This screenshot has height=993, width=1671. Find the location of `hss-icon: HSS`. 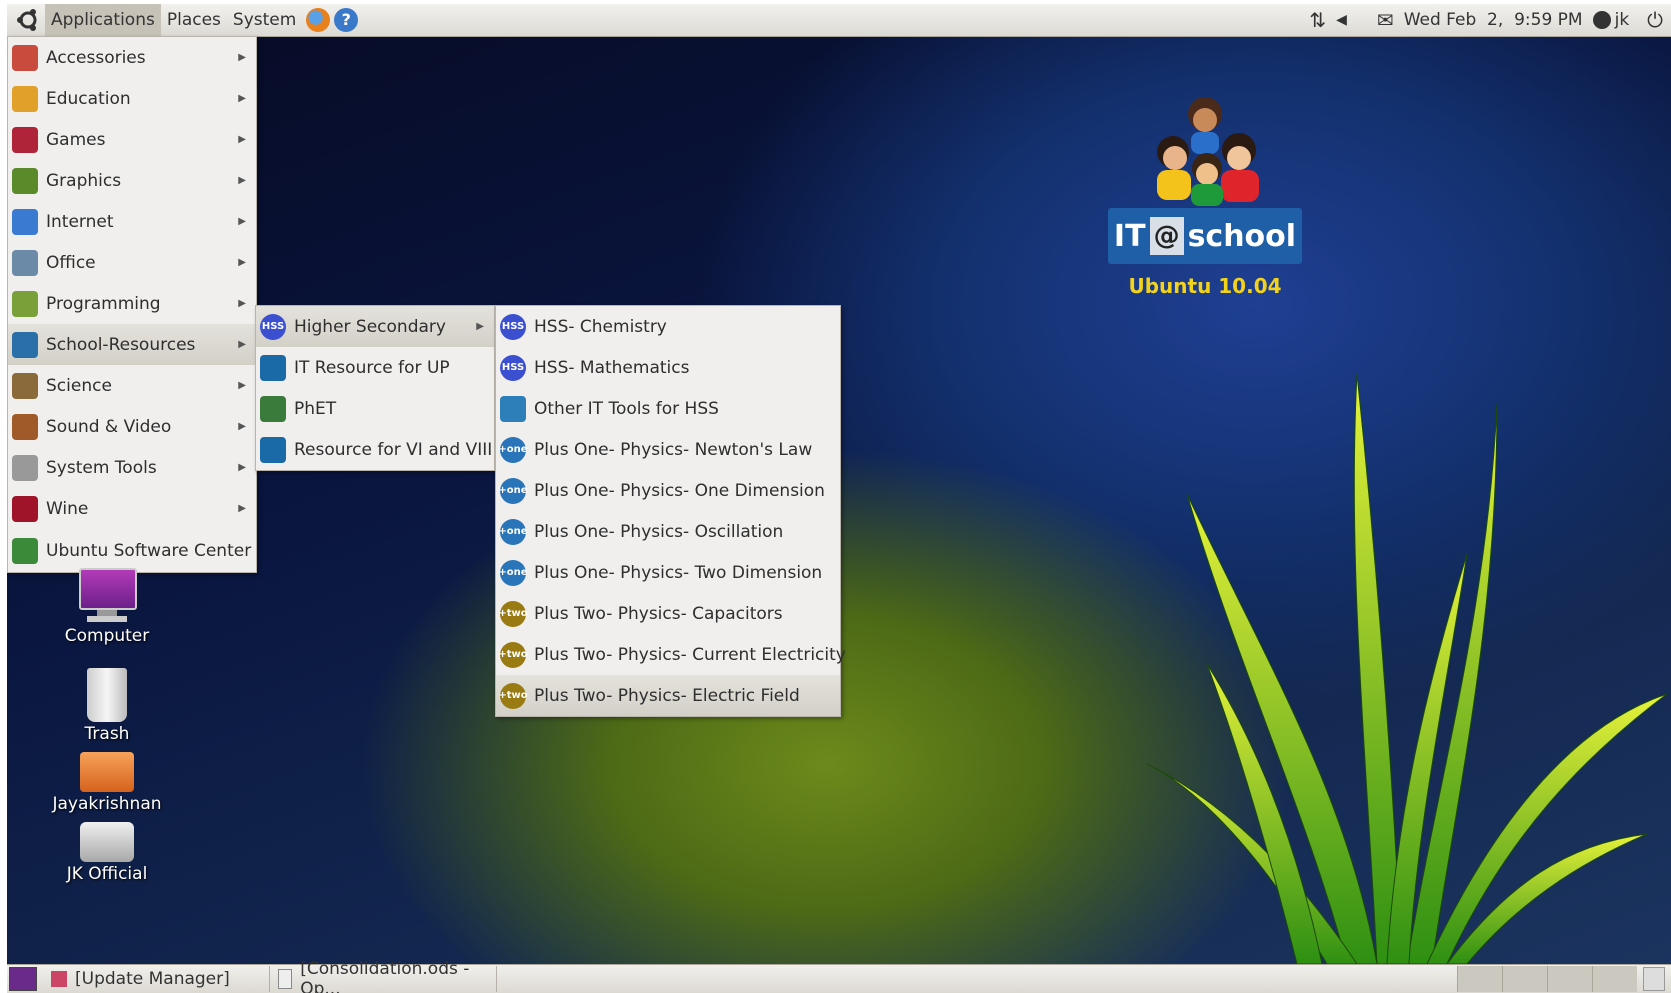

hss-icon: HSS is located at coordinates (273, 326).